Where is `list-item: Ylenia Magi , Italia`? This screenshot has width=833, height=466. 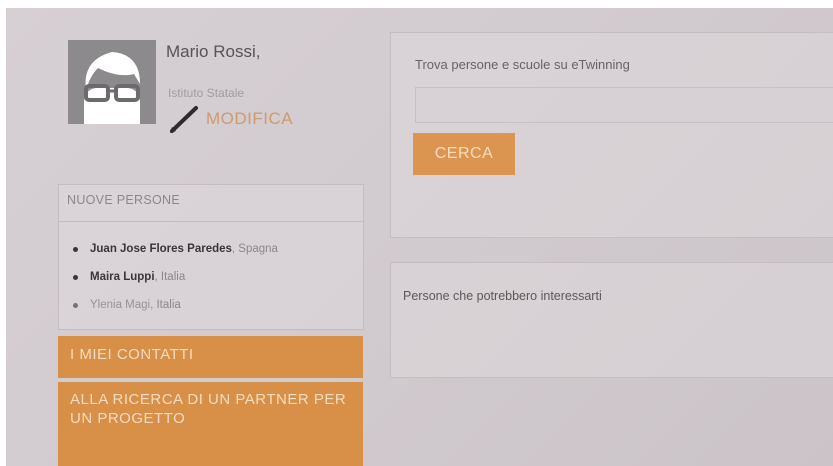
list-item: Ylenia Magi , Italia is located at coordinates (175, 305).